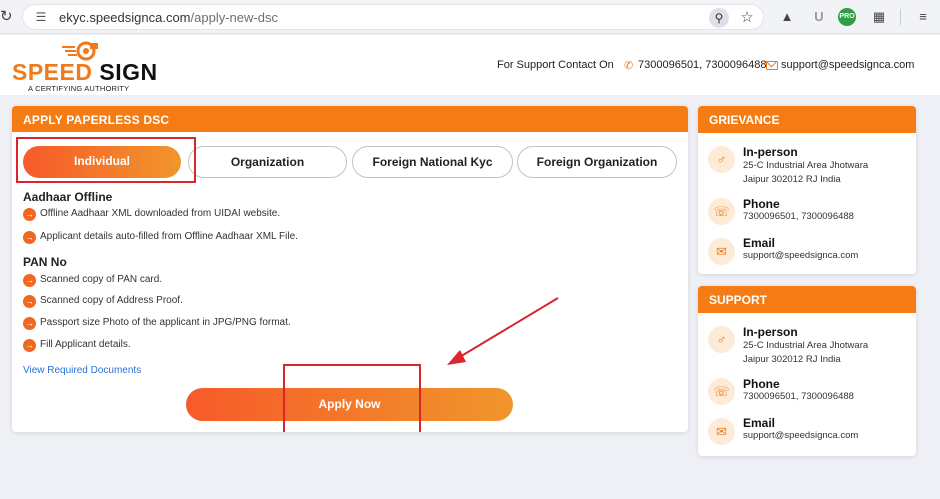  Describe the element at coordinates (79, 88) in the screenshot. I see `logo-tagline: A CERTIFYING AUTHORITY` at that location.